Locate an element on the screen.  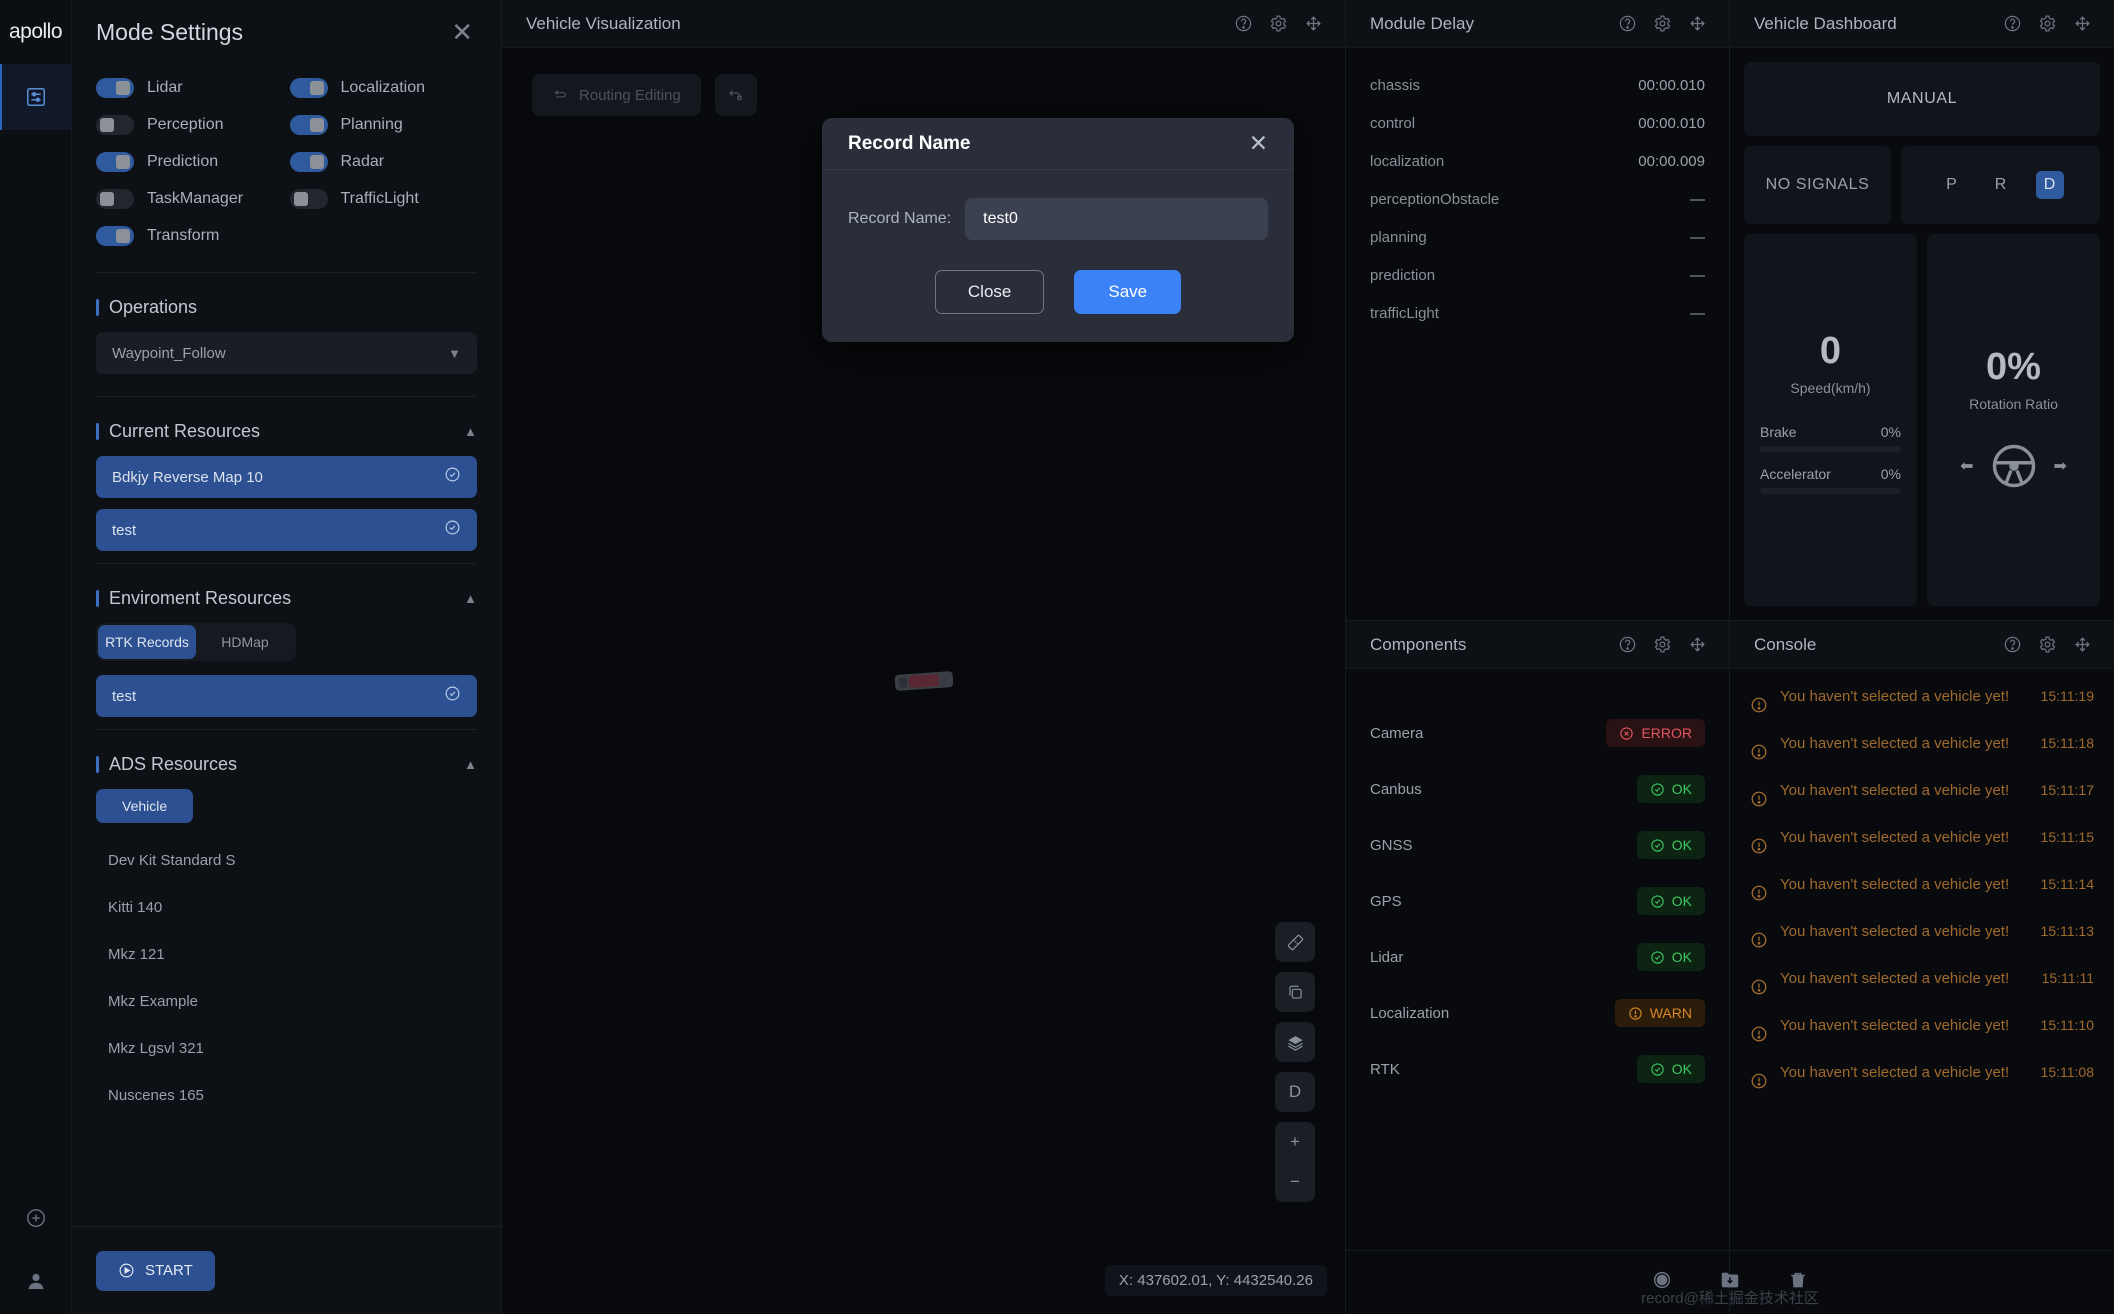
ads-vehicle-pill: Vehicle is located at coordinates (145, 806).